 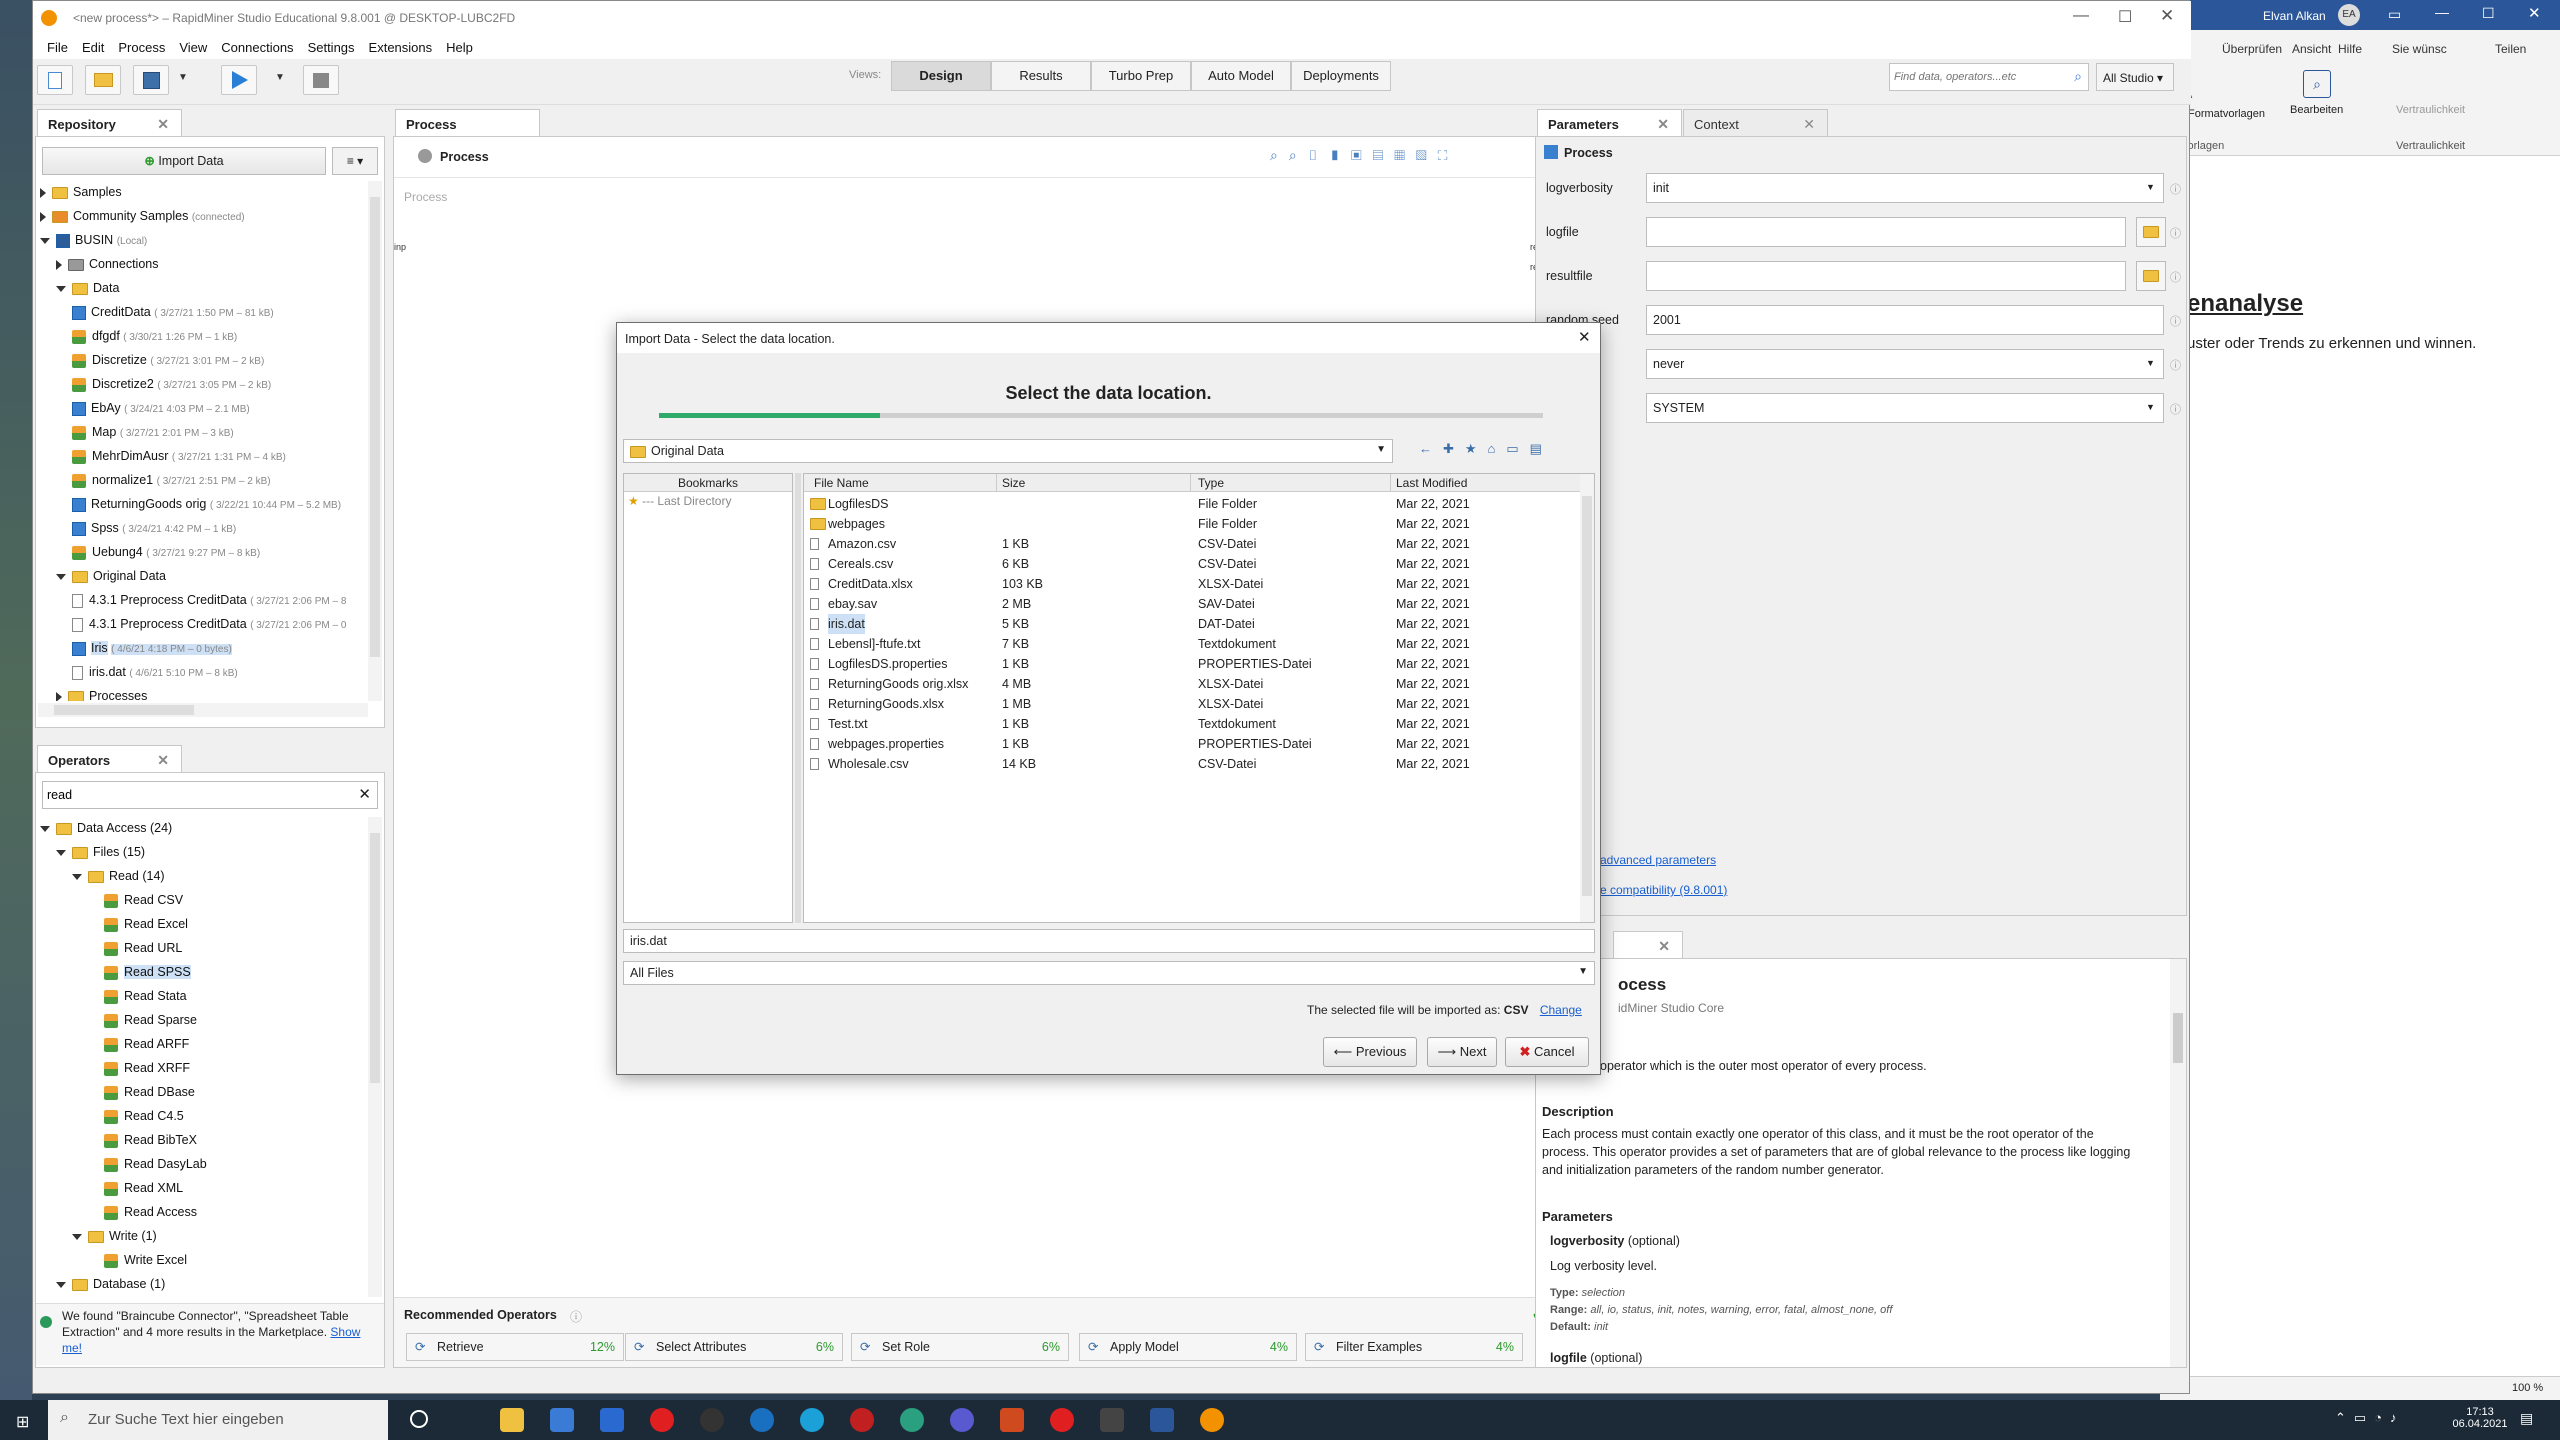 What do you see at coordinates (153, 432) in the screenshot?
I see `tree-item: Map ( 3/27/21 2:01 PM – 3 kB)` at bounding box center [153, 432].